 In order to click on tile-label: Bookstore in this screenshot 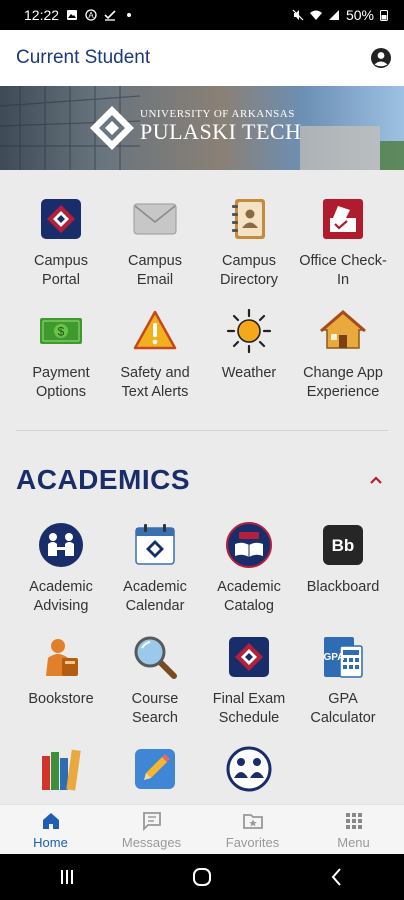, I will do `click(61, 699)`.